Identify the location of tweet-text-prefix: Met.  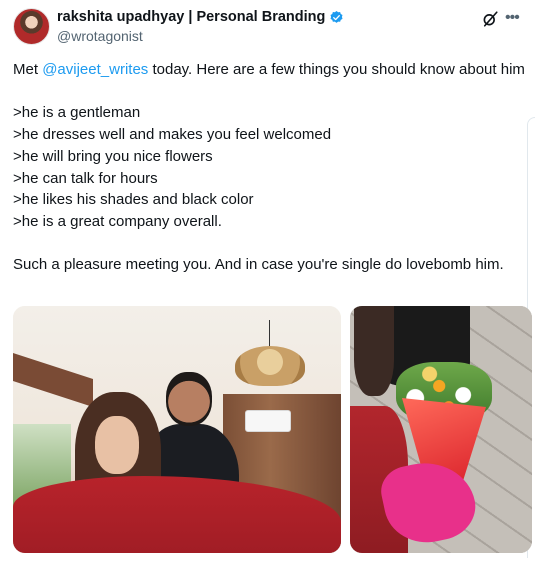
(28, 69).